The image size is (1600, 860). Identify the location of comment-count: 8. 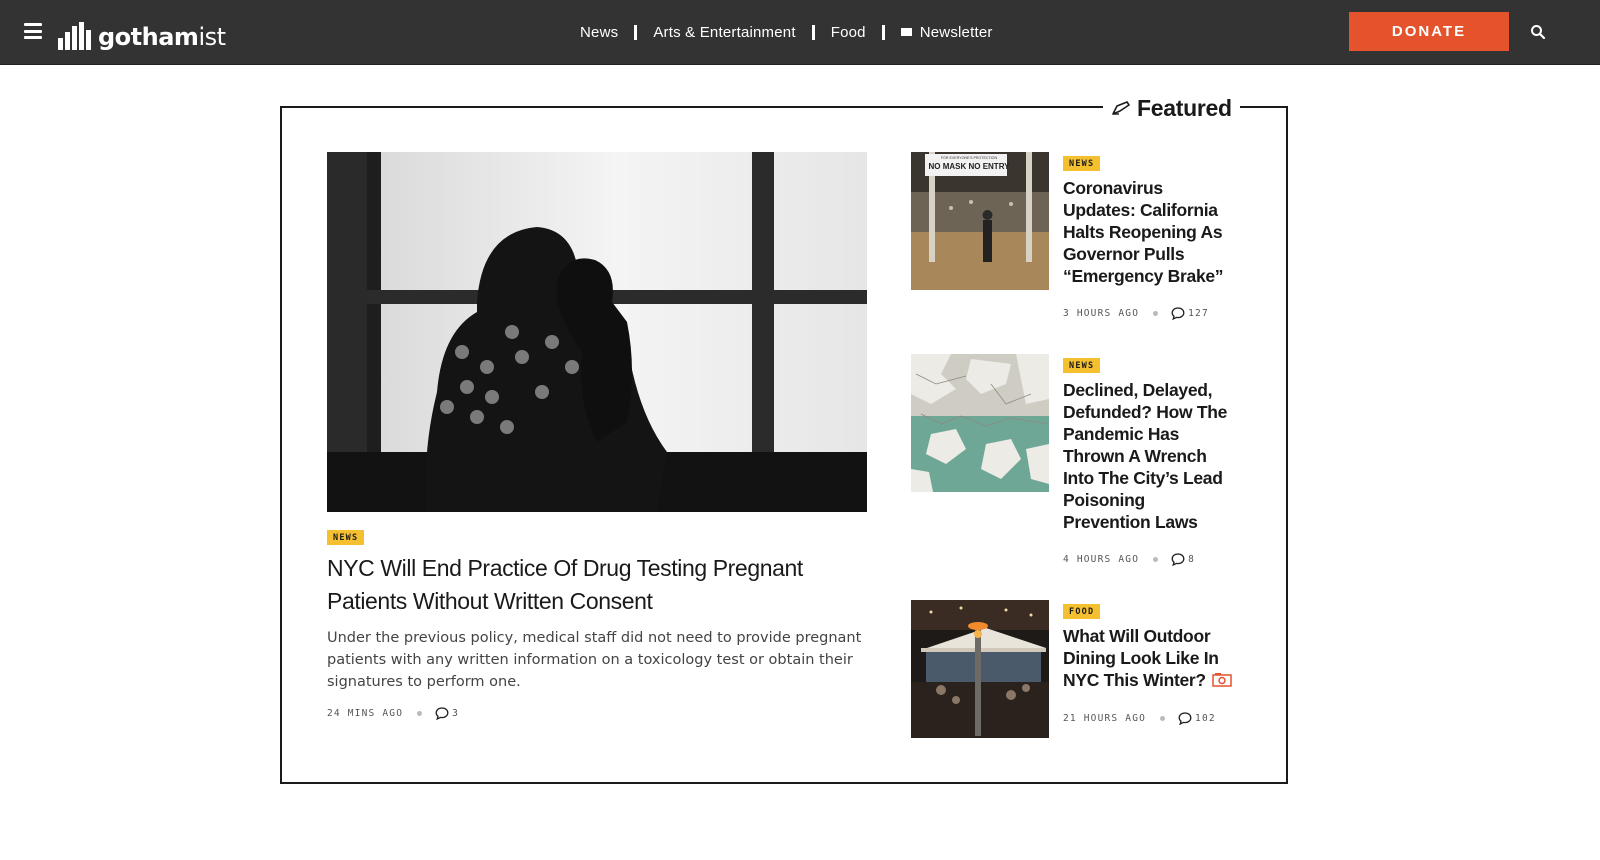
(1192, 559).